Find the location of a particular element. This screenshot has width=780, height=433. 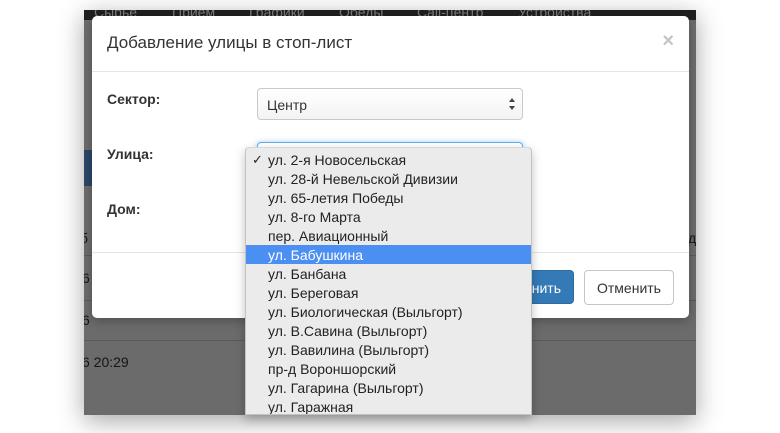

house-label: Дом: is located at coordinates (124, 209).